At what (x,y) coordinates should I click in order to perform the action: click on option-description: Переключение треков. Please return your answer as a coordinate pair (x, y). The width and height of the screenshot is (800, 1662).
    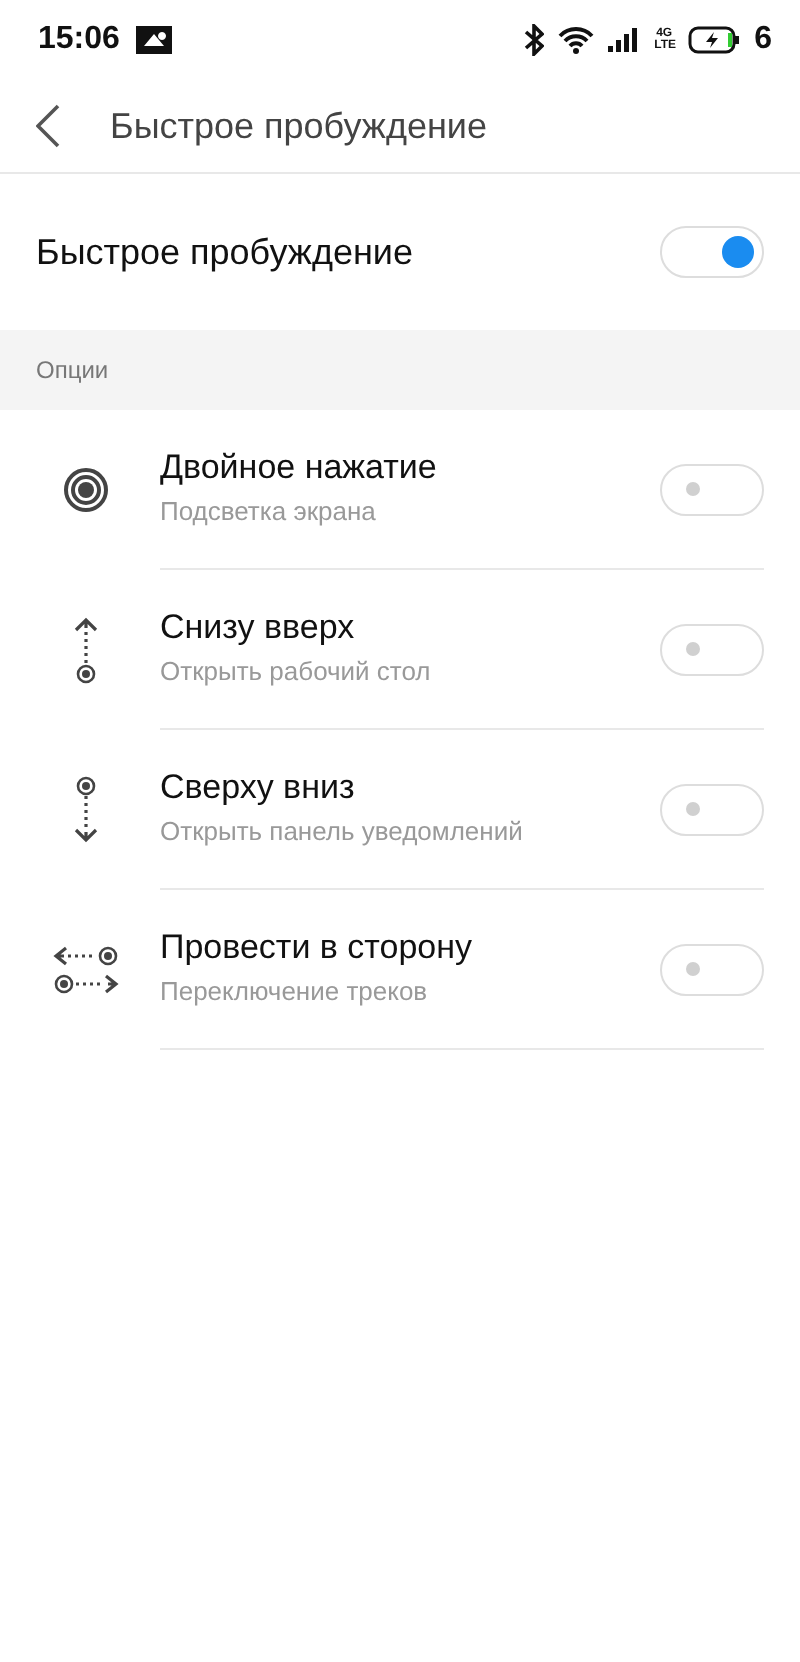
    Looking at the image, I should click on (295, 991).